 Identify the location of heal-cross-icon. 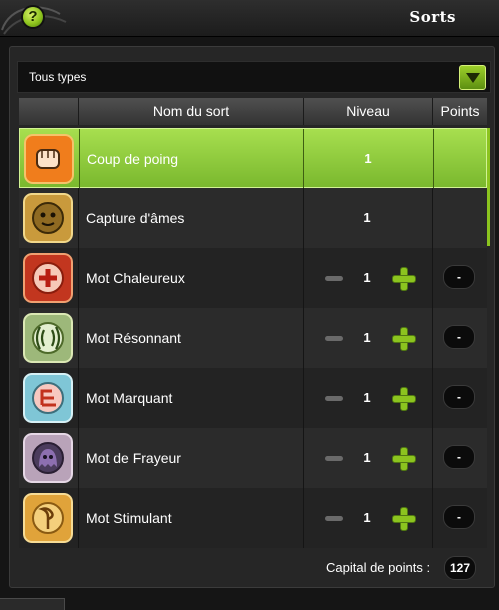
(48, 278).